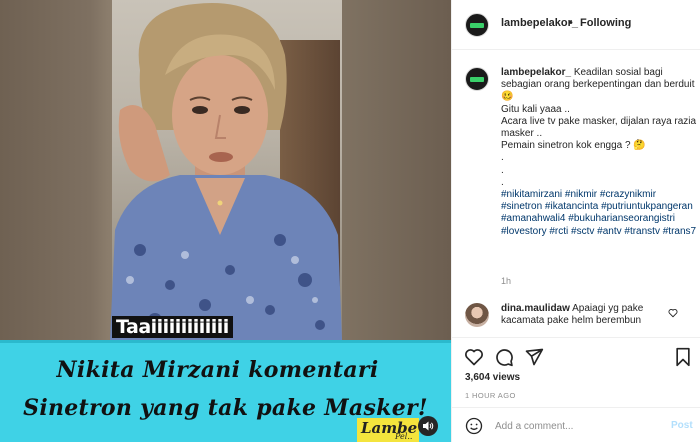 The image size is (700, 443). I want to click on commenter-avatar, so click(477, 315).